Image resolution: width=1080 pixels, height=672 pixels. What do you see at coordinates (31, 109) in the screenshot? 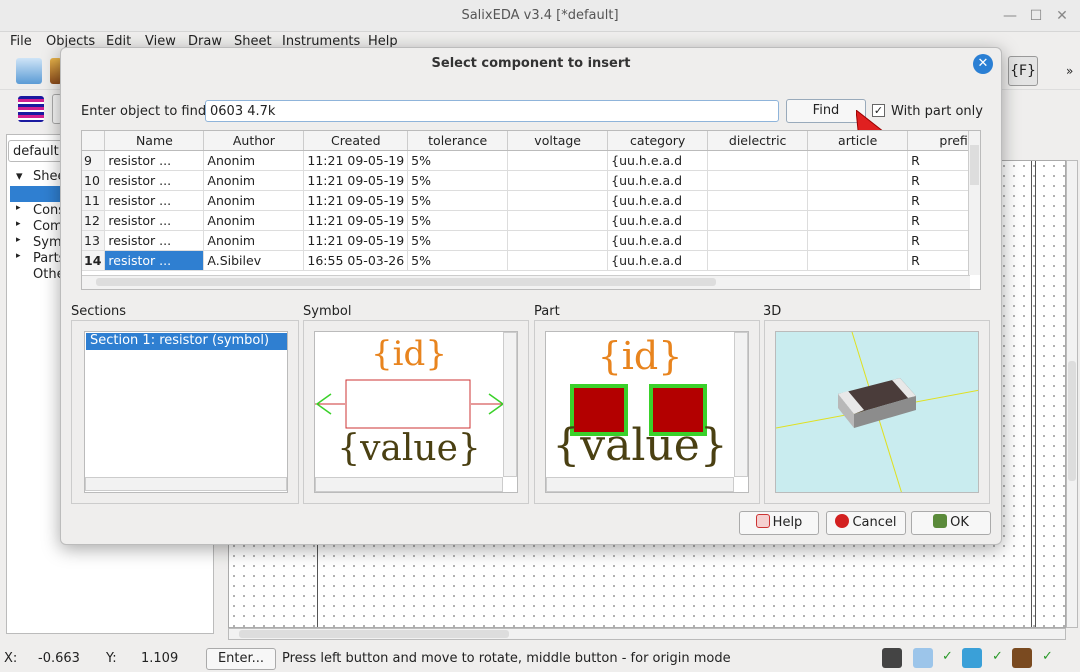
I see `layers-icon` at bounding box center [31, 109].